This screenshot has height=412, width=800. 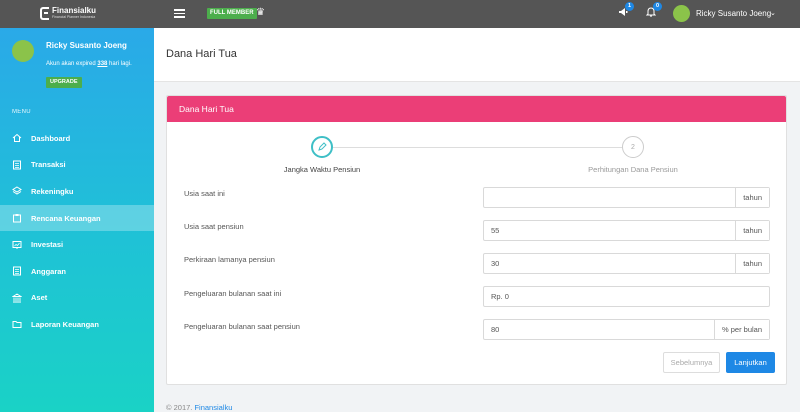 I want to click on page-header: Dana Hari Tua, so click(x=477, y=55).